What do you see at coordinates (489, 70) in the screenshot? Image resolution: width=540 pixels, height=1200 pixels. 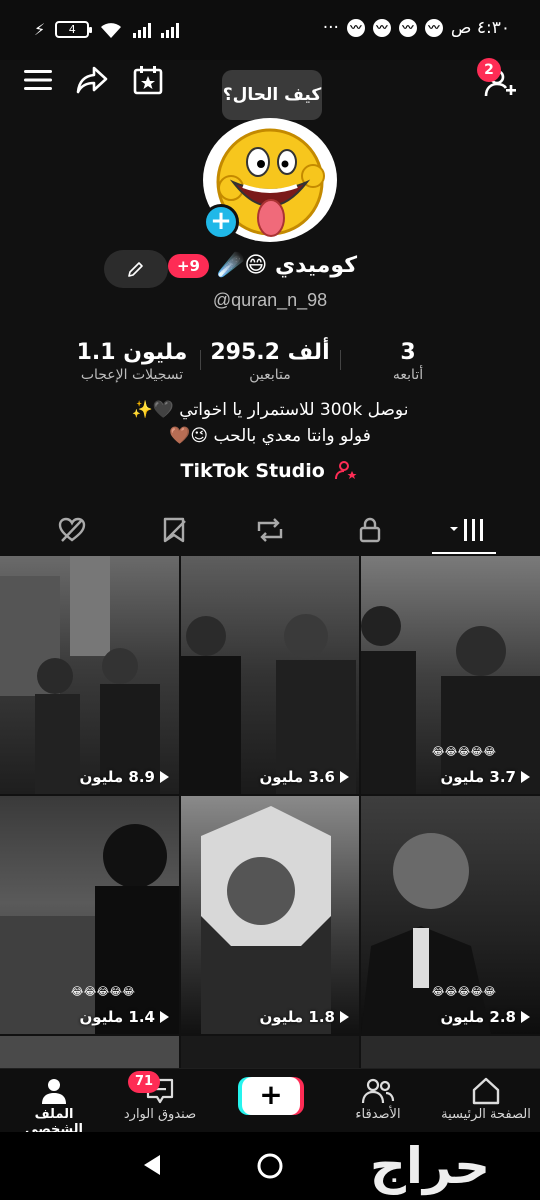 I see `follow-requests-badge: 2` at bounding box center [489, 70].